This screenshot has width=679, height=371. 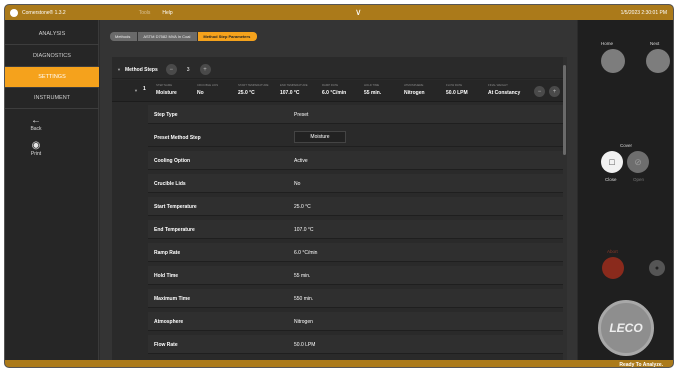 What do you see at coordinates (253, 89) in the screenshot?
I see `step-col-start-temp: Start Temperature 25.0 °C` at bounding box center [253, 89].